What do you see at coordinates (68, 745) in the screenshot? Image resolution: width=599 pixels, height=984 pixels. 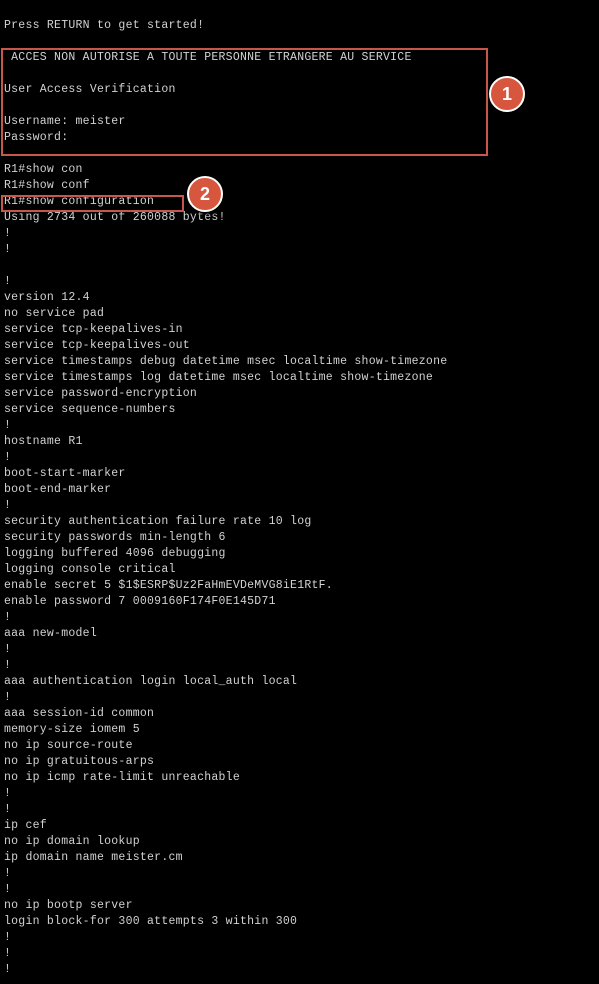 I see `terminal-line: no ip source-route` at bounding box center [68, 745].